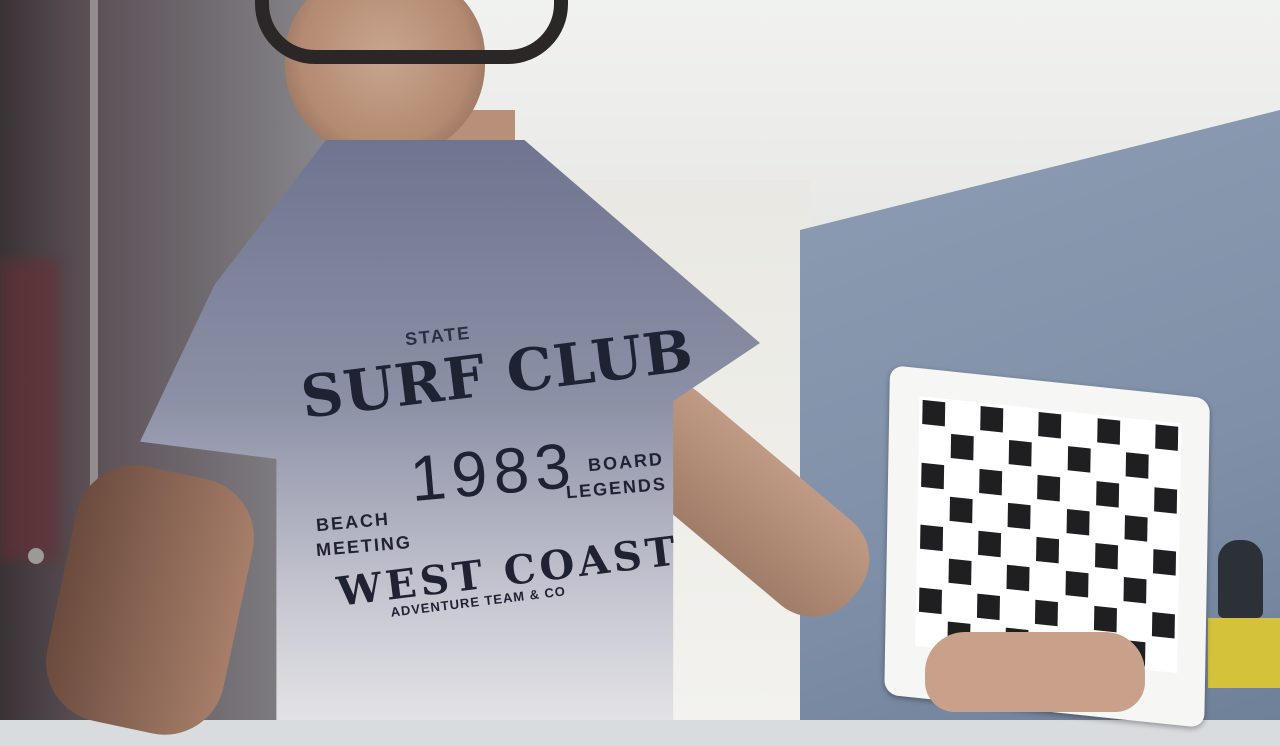  I want to click on yellow-object, so click(1244, 653).